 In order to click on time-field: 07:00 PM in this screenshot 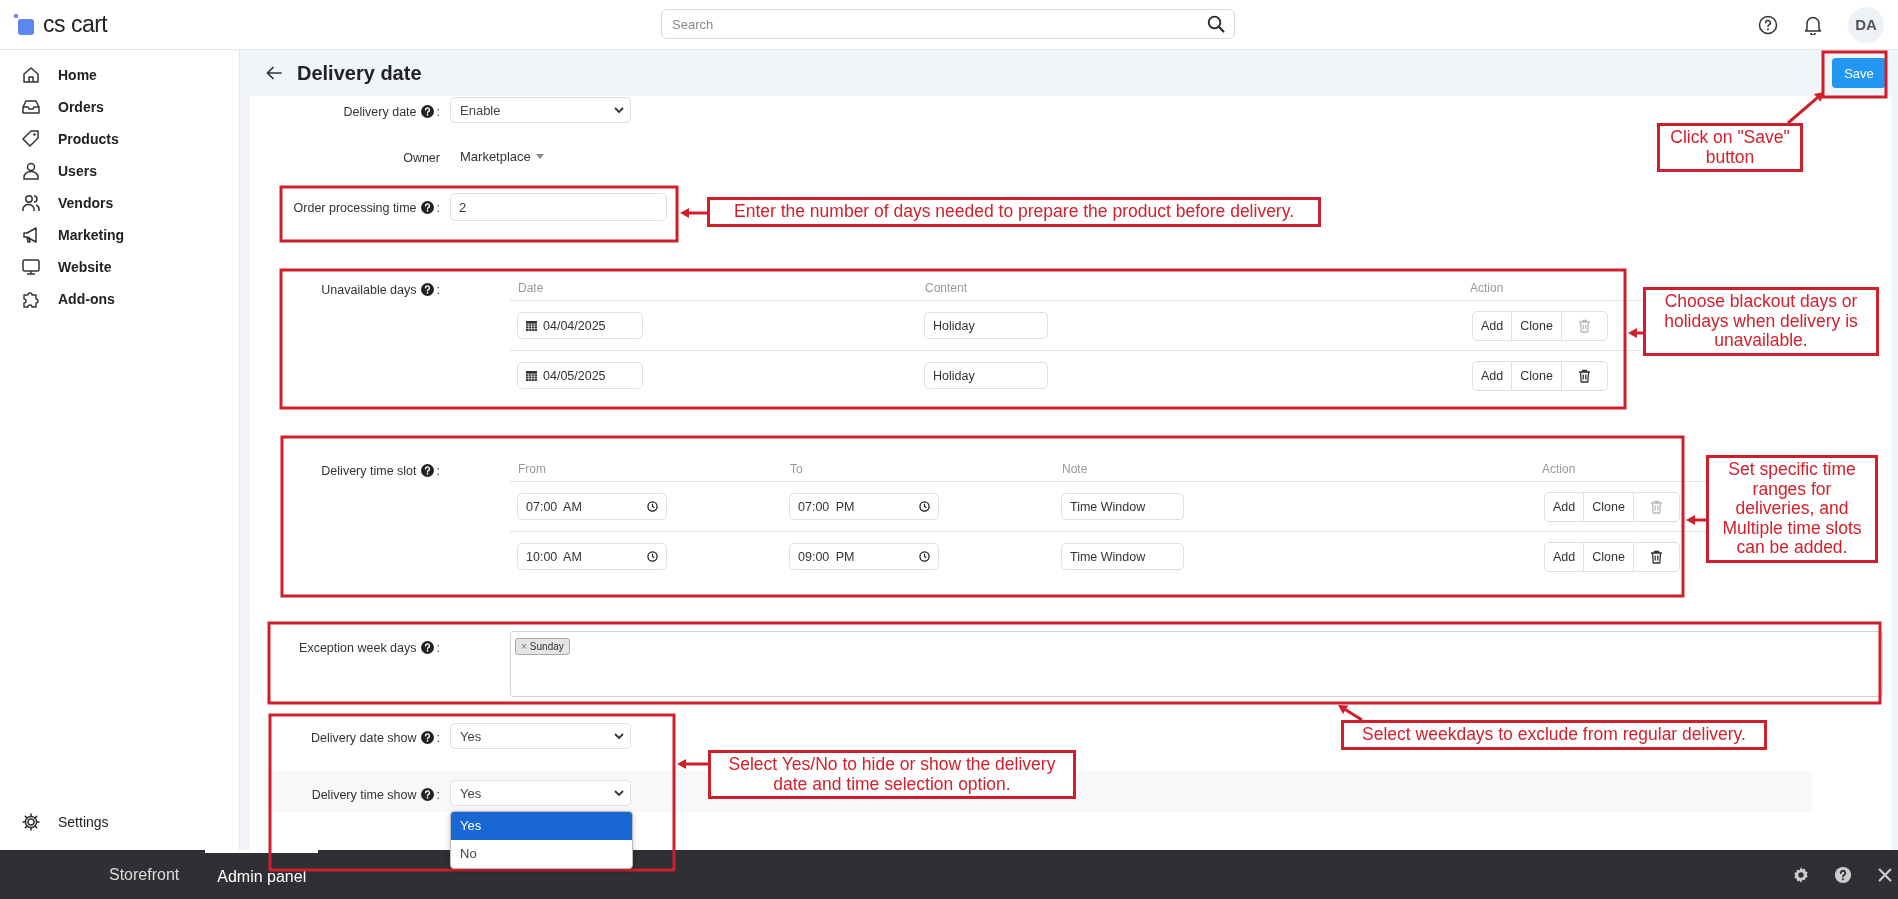, I will do `click(864, 506)`.